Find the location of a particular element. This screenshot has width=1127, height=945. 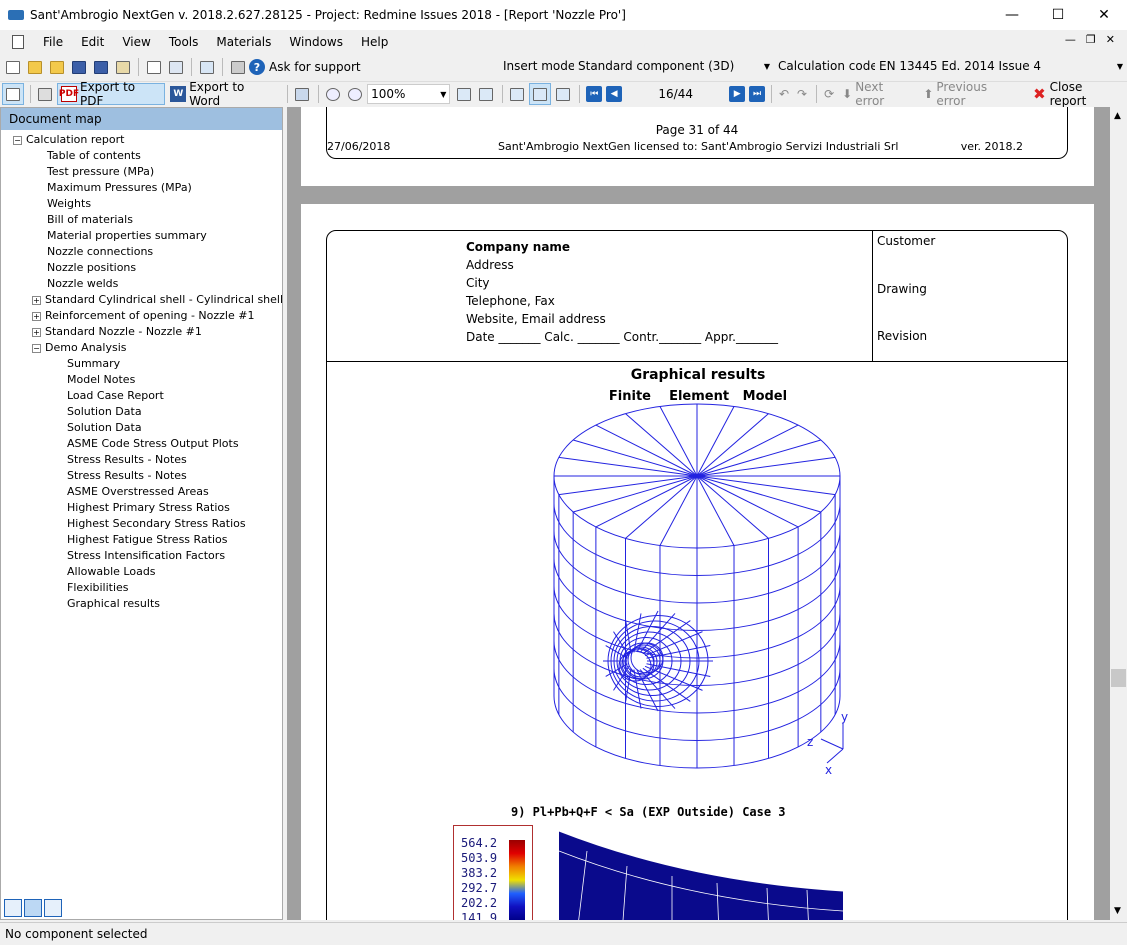

save-all-icon is located at coordinates (101, 67).